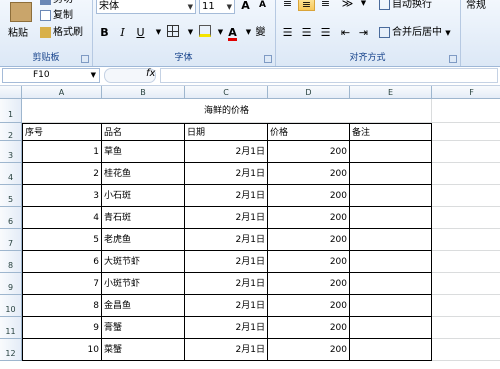 The image size is (500, 369). I want to click on row-header-10: 10, so click(11, 306).